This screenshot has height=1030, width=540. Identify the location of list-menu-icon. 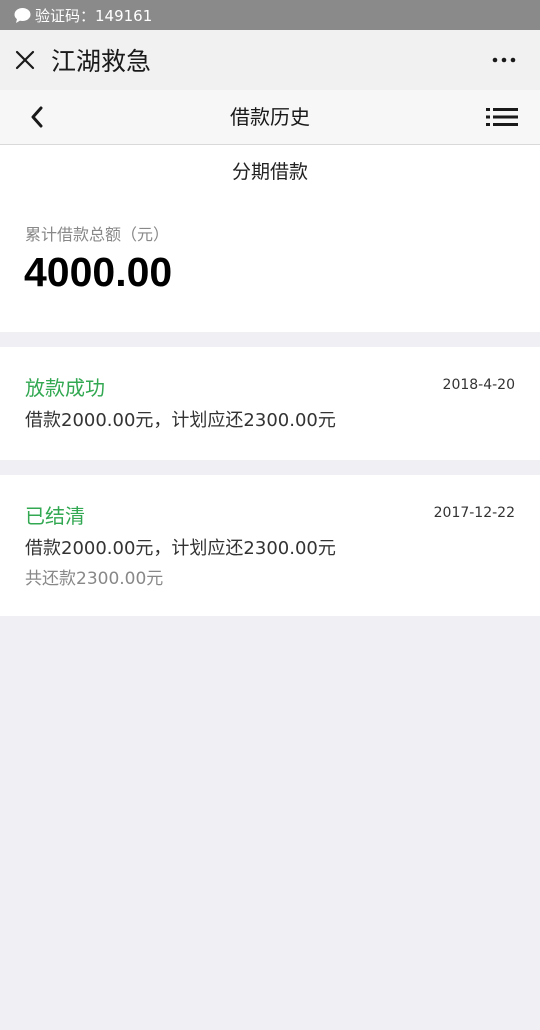
(502, 117).